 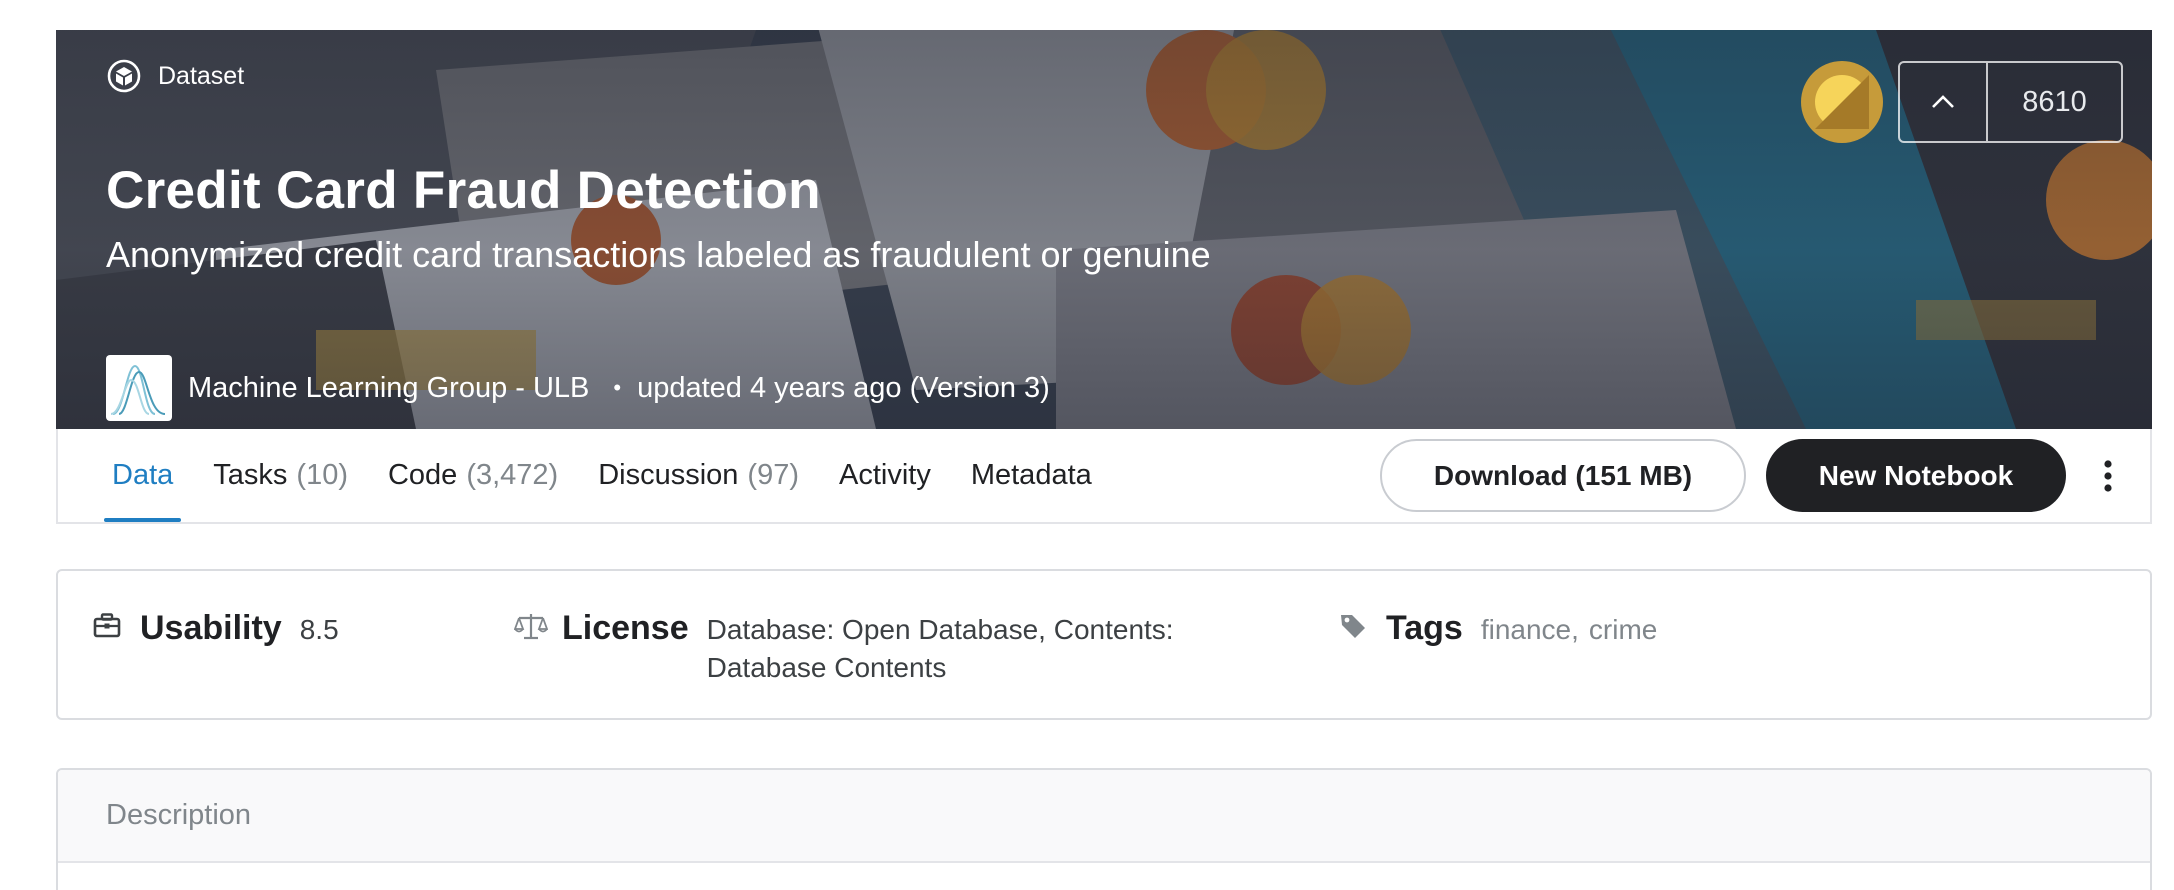 I want to click on tag-icon, so click(x=1355, y=628).